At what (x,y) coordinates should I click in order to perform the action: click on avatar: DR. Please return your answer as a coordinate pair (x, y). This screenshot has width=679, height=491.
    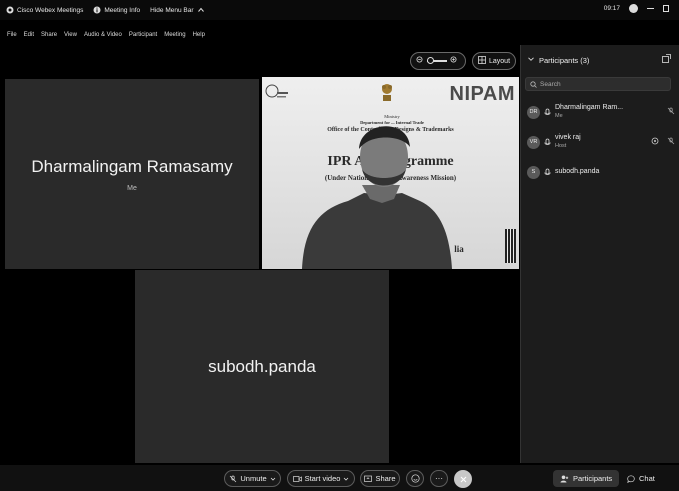
    Looking at the image, I should click on (533, 112).